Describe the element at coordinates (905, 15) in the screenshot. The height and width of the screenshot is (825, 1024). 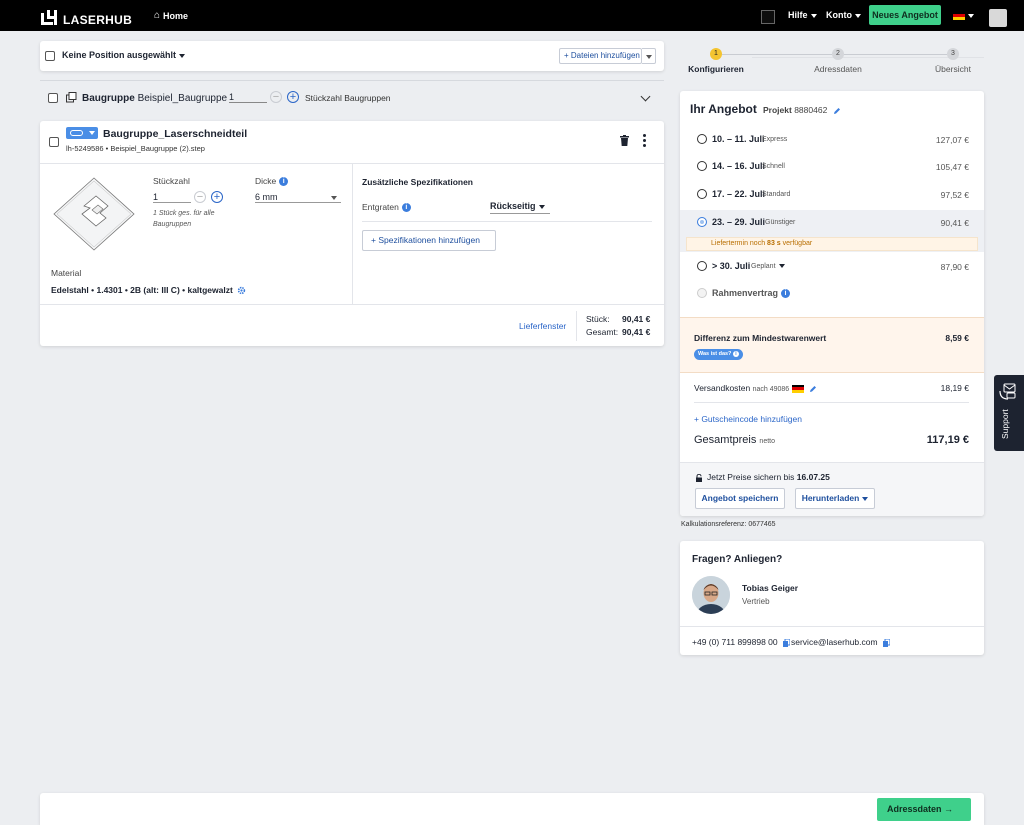
I see `new-offer-button: Neues Angebot` at that location.